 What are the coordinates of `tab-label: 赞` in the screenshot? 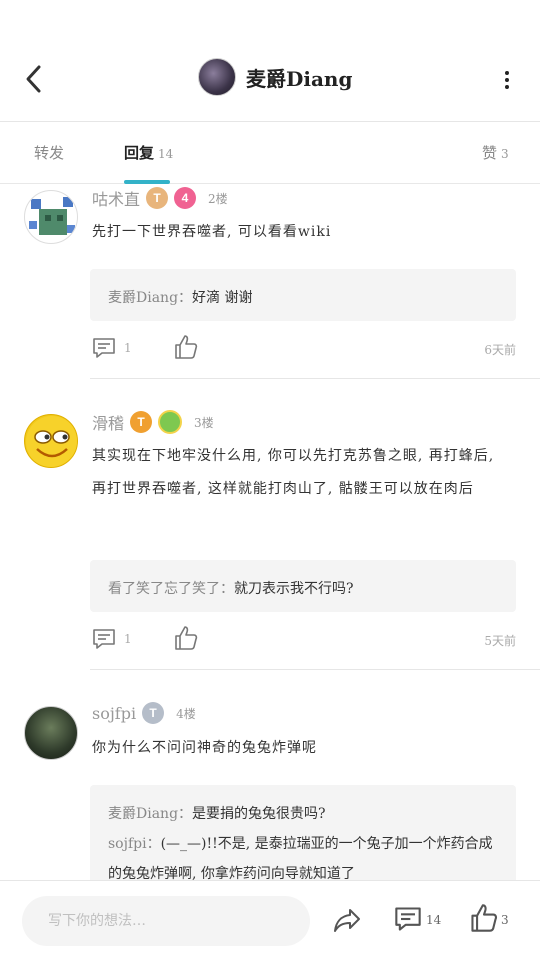 It's located at (490, 153).